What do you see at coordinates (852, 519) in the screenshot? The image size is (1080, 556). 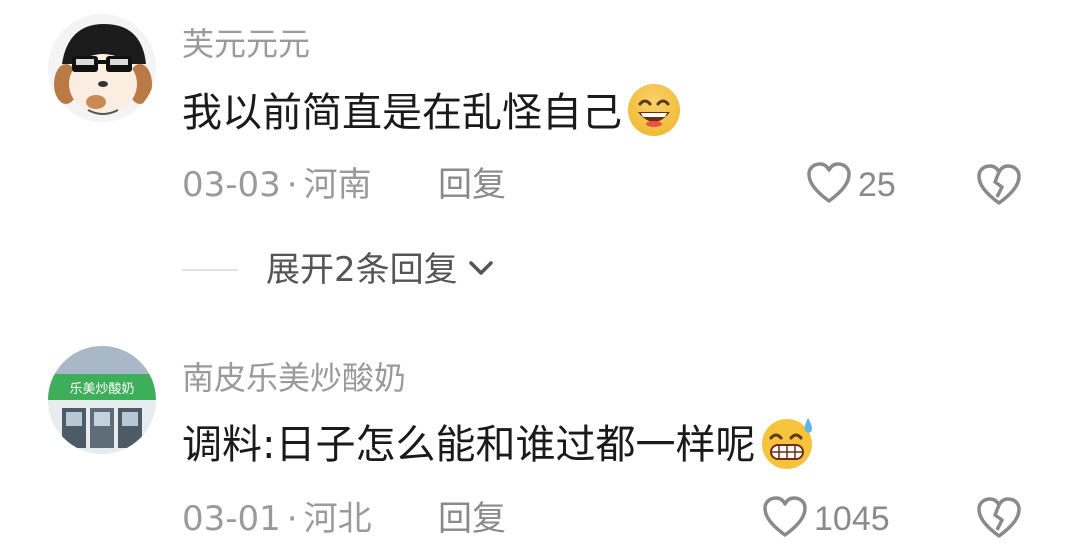 I see `like-count: 1045` at bounding box center [852, 519].